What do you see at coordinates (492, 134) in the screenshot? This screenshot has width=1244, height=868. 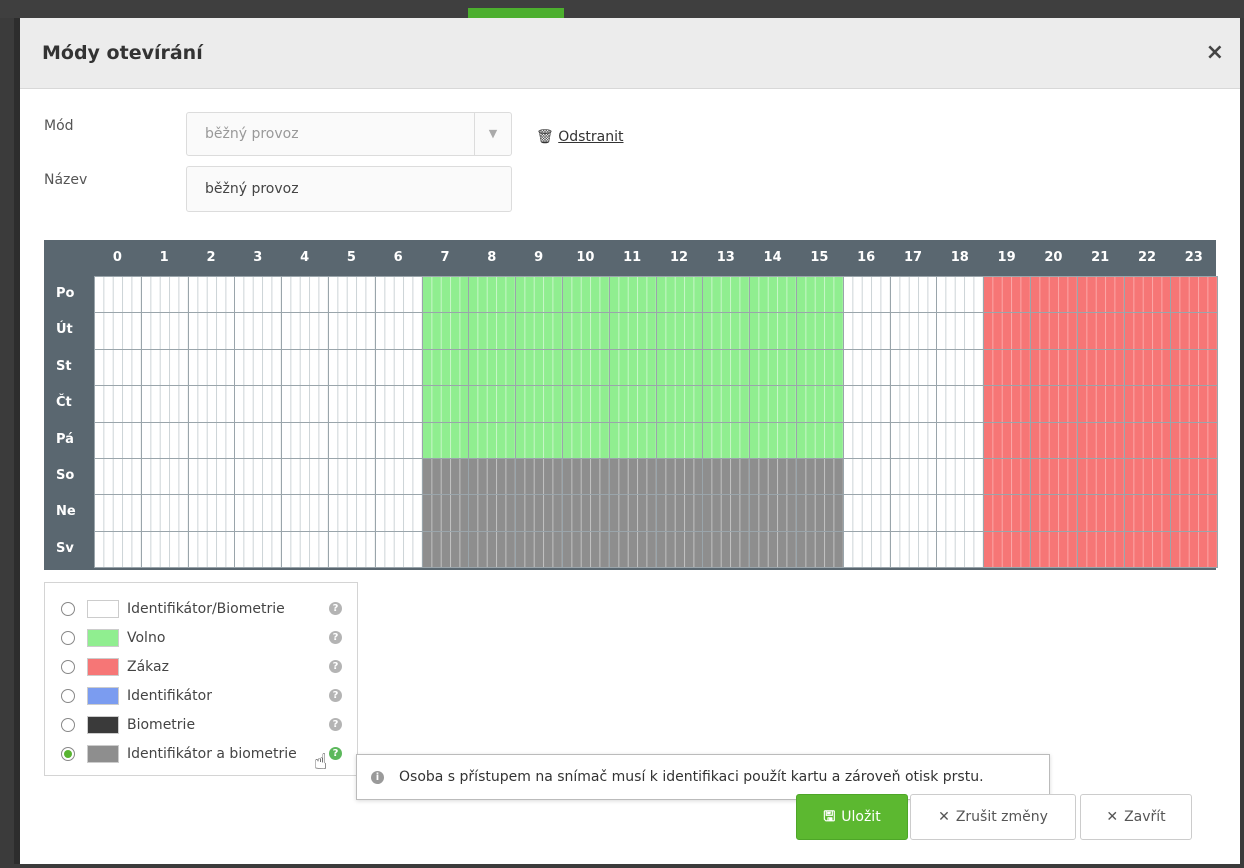 I see `chevron-down-icon: ▼` at bounding box center [492, 134].